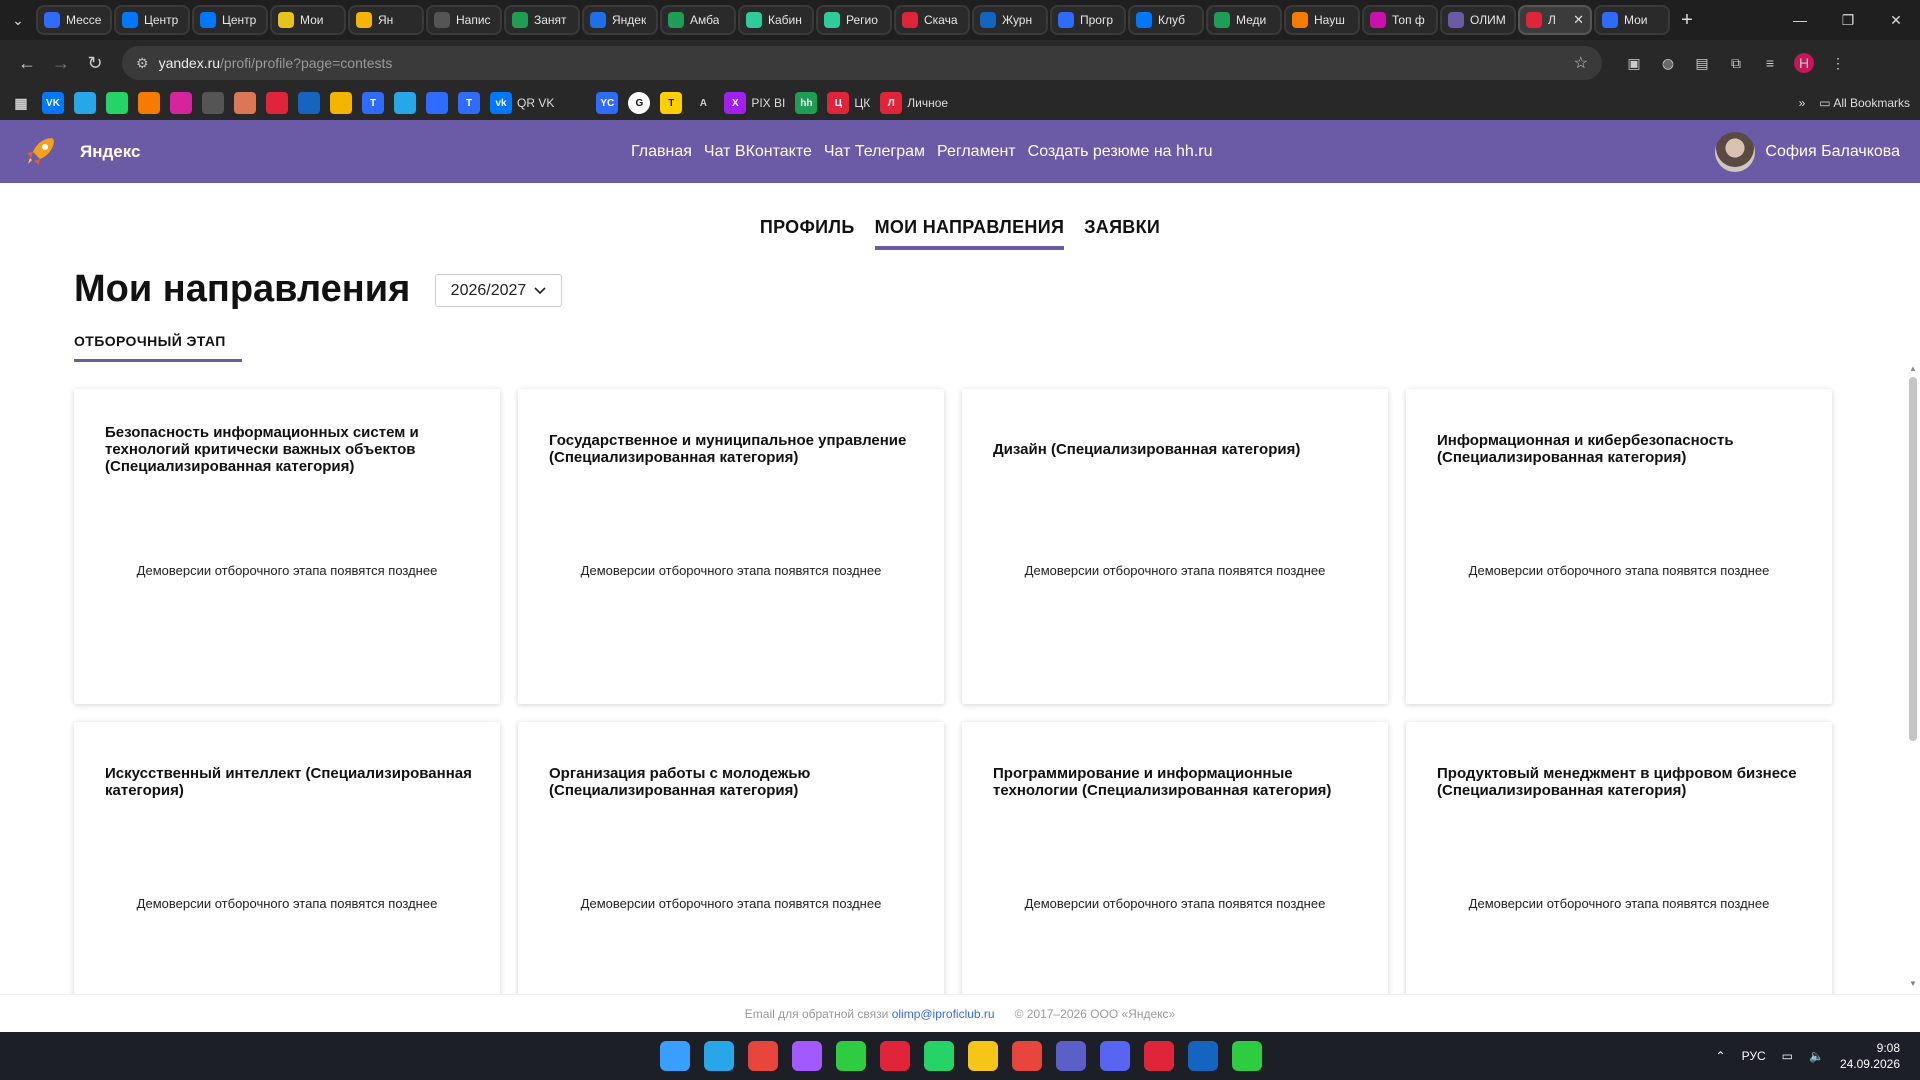 Image resolution: width=1920 pixels, height=1080 pixels. I want to click on site-info-icon: ⚙, so click(142, 63).